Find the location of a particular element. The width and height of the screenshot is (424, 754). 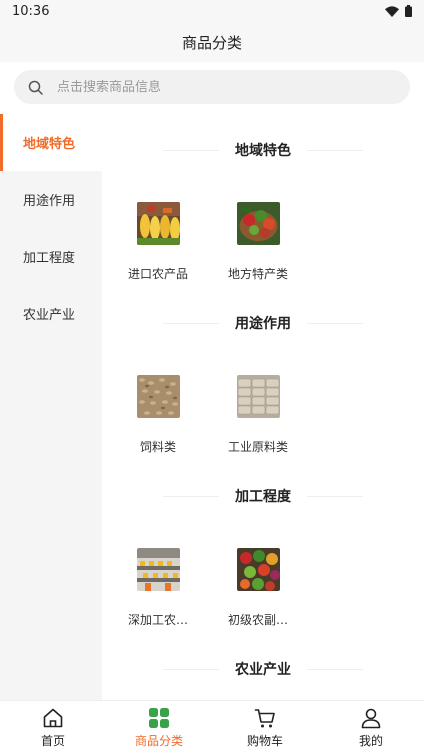

sidebar-item-processing: 加工程度 is located at coordinates (51, 256).